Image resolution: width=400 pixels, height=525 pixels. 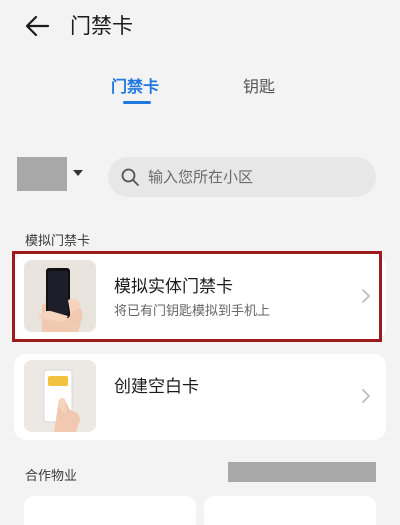 I want to click on page-title: 门禁卡, so click(x=101, y=26).